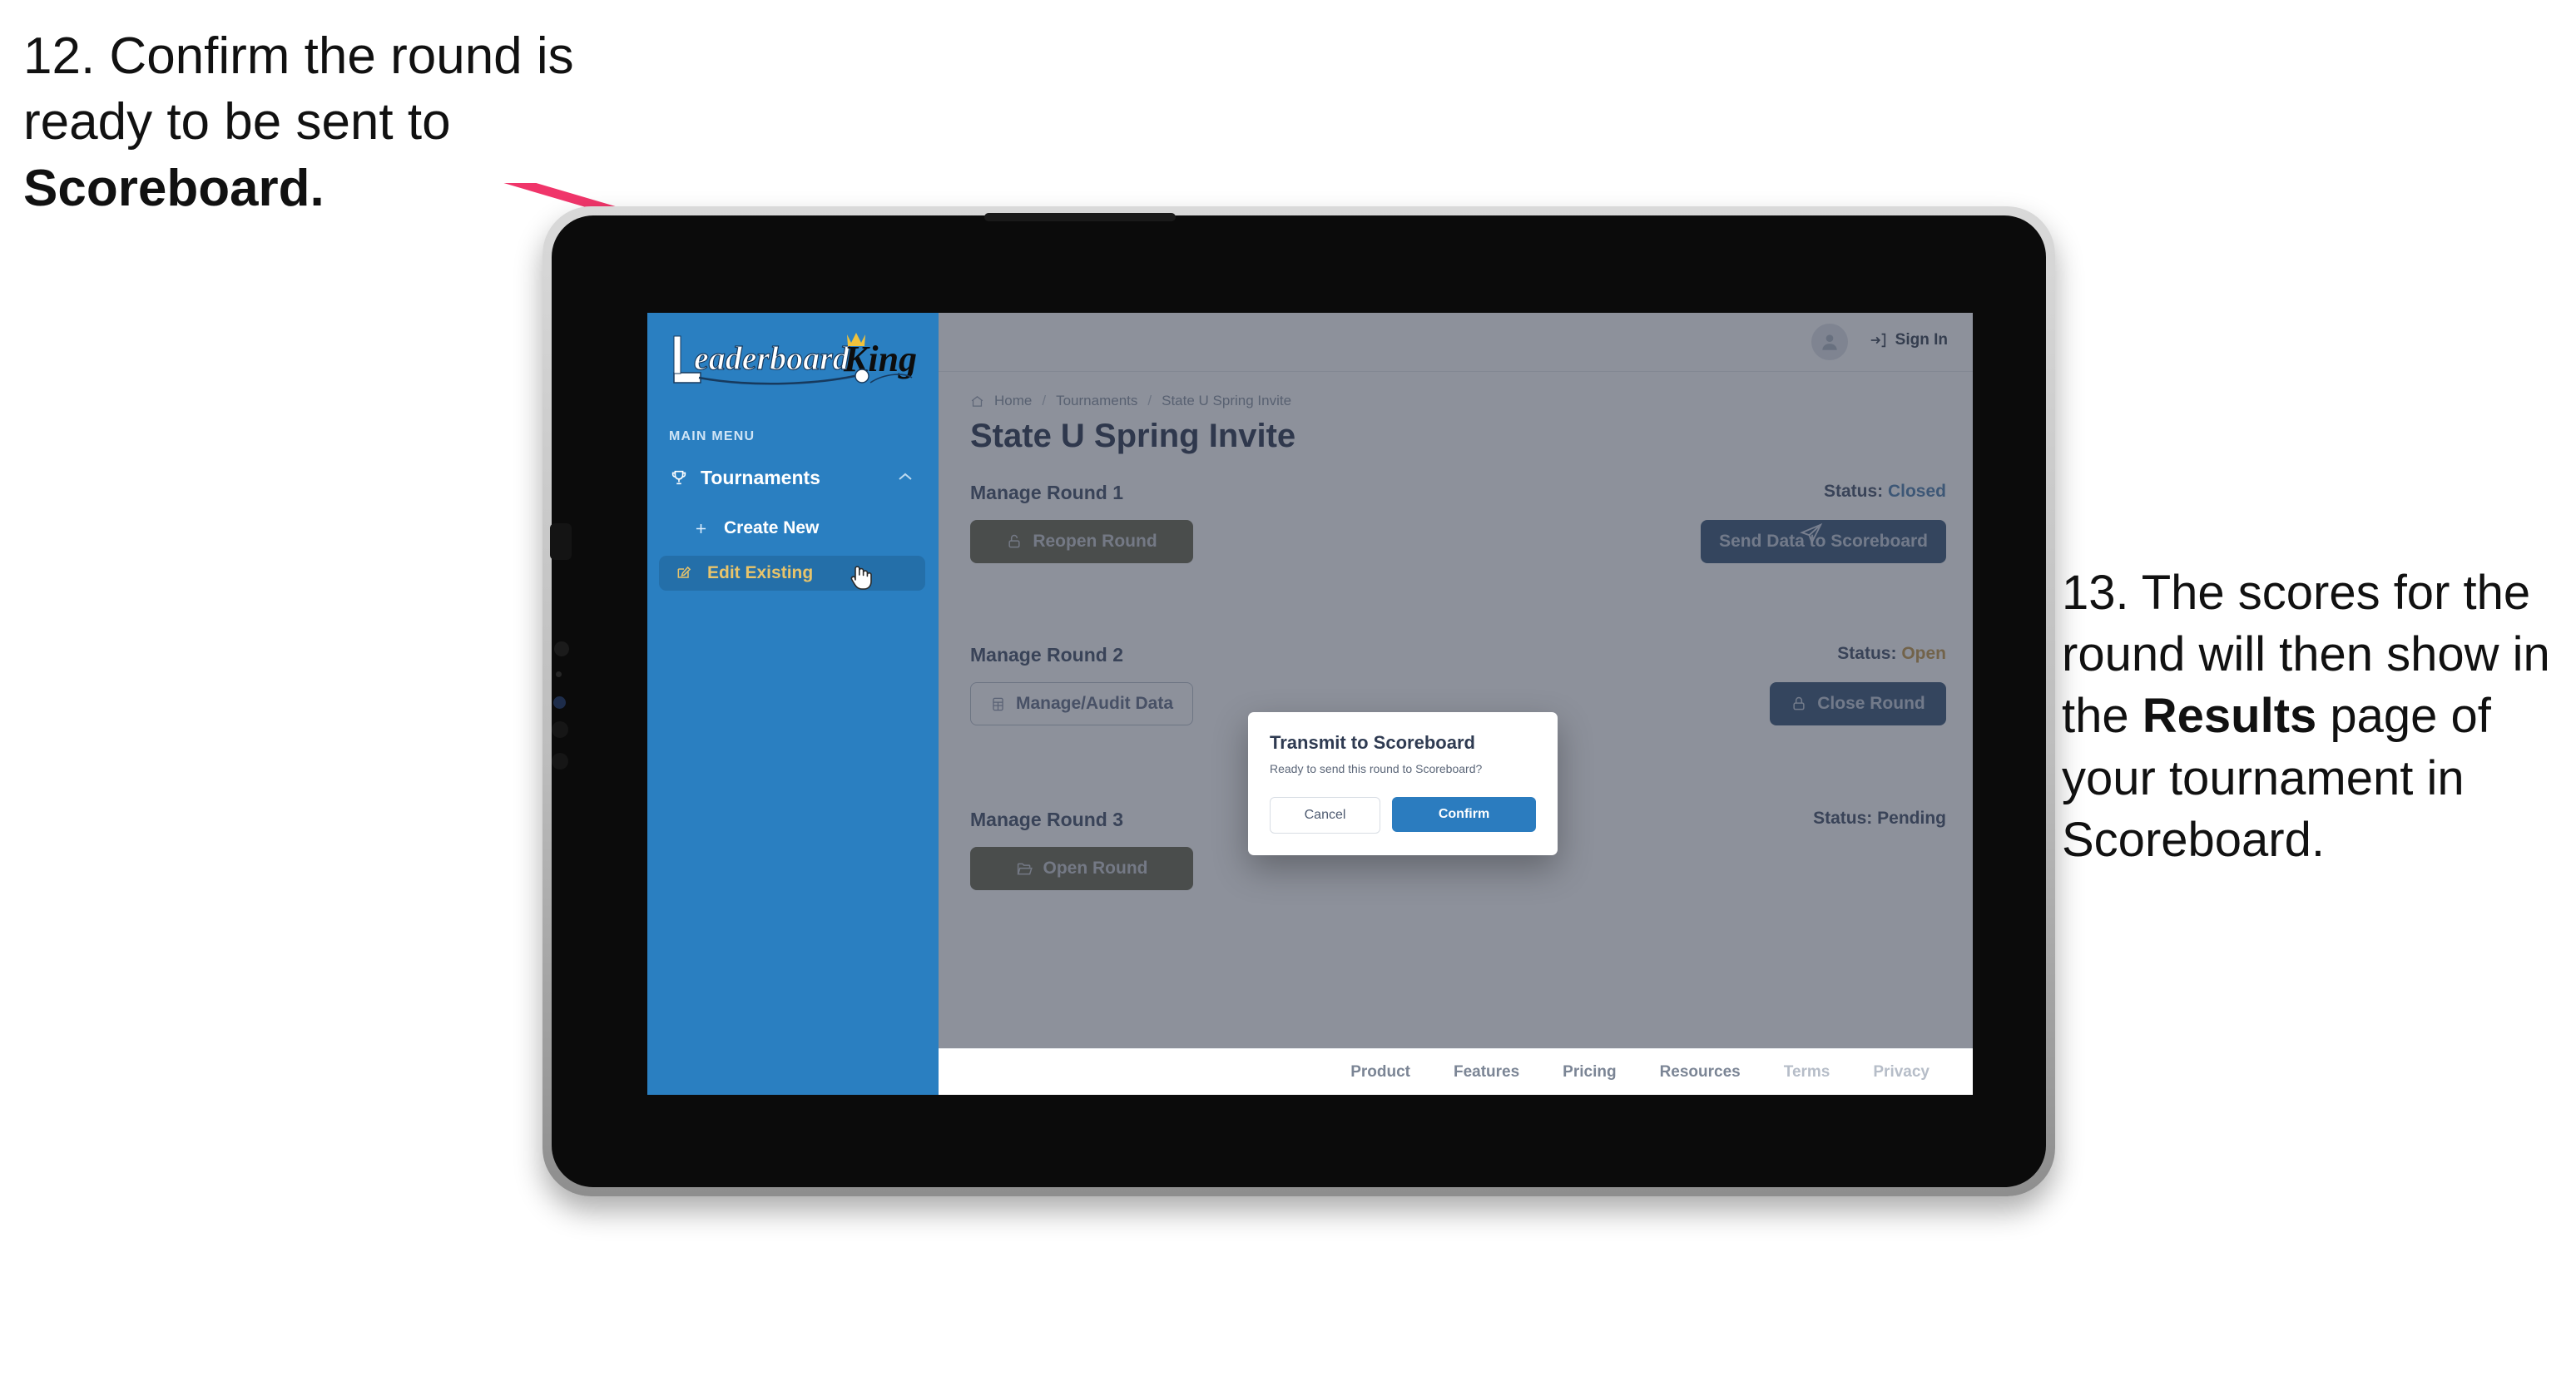  What do you see at coordinates (560, 761) in the screenshot?
I see `side-button-extra` at bounding box center [560, 761].